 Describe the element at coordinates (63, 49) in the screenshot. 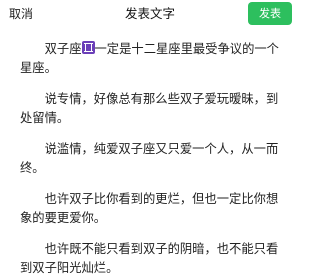

I see `post-paragraph-1-start: 双子座` at that location.